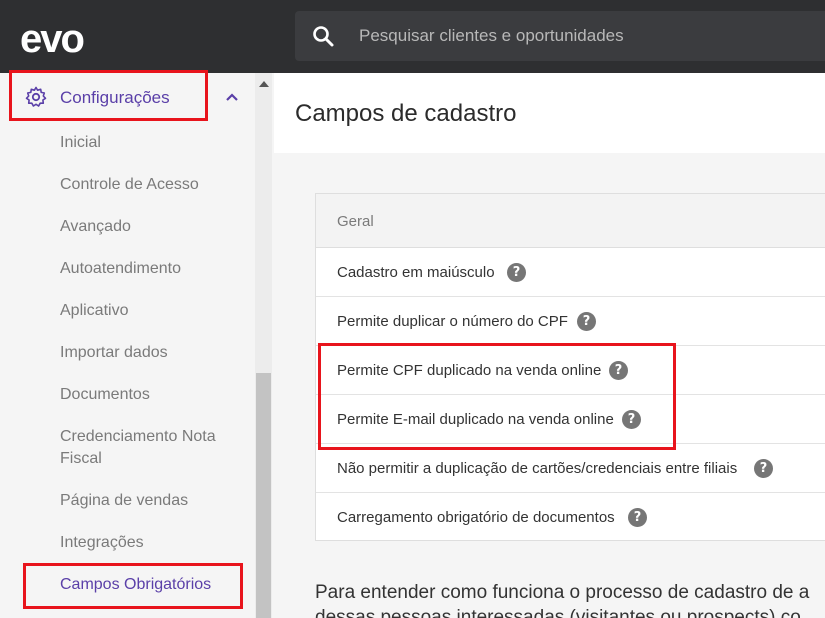 This screenshot has width=825, height=618. What do you see at coordinates (150, 501) in the screenshot?
I see `sidebar-item-pagina-de-vendas: Página de vendas` at bounding box center [150, 501].